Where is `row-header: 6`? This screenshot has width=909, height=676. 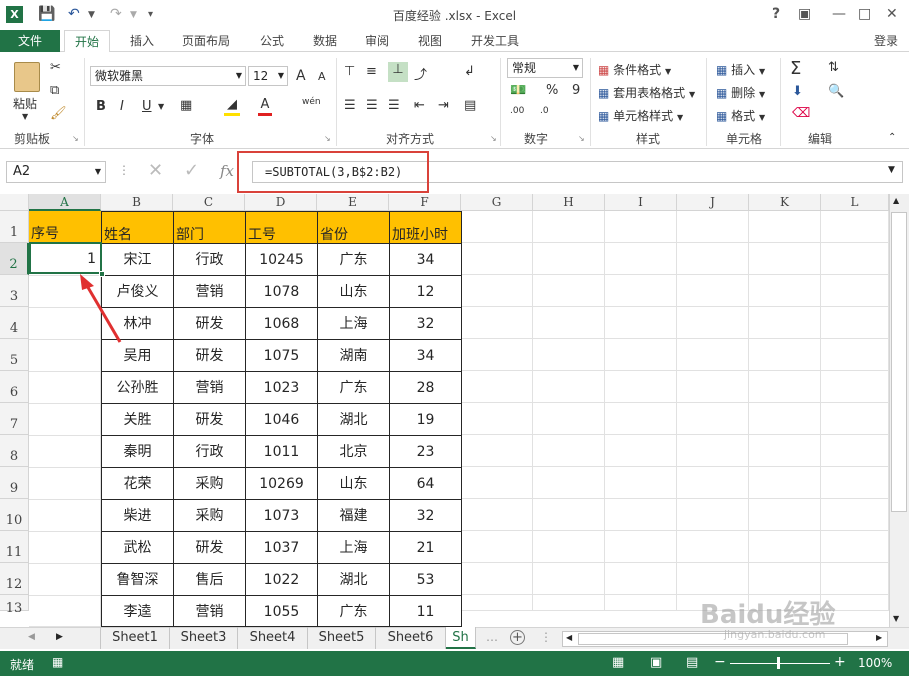
row-header: 6 is located at coordinates (14, 387).